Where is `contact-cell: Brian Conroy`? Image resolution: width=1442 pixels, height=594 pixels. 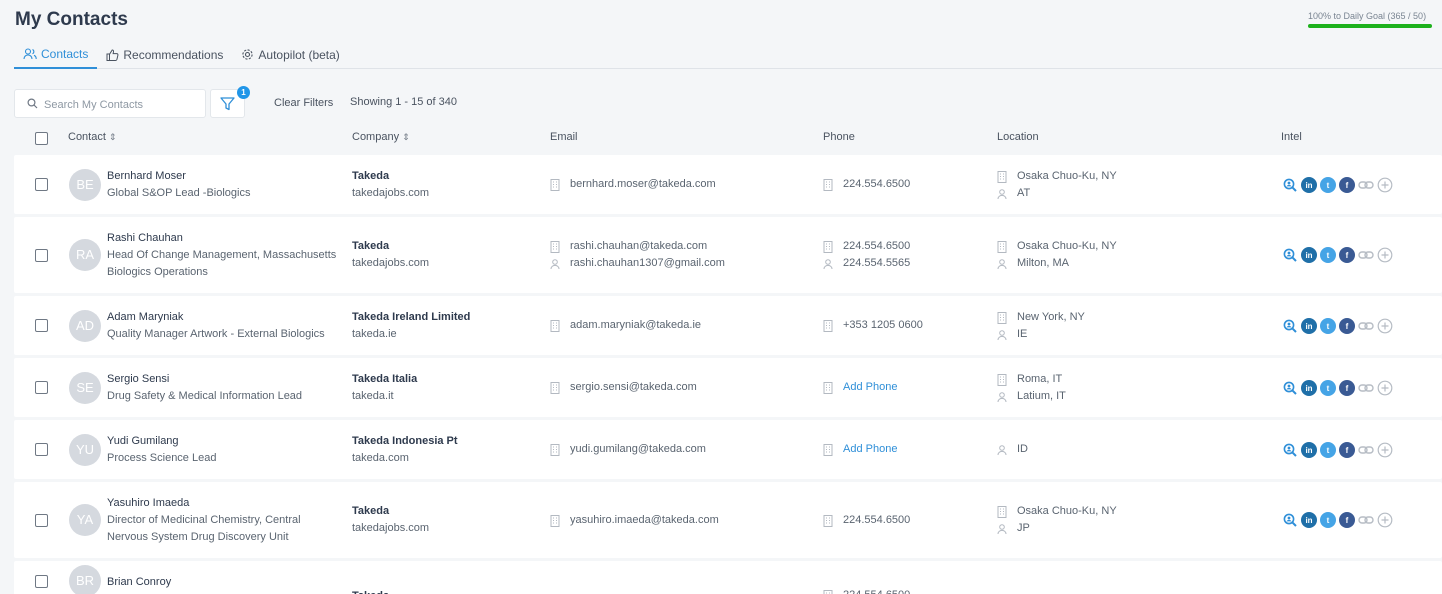
contact-cell: Brian Conroy is located at coordinates (139, 582).